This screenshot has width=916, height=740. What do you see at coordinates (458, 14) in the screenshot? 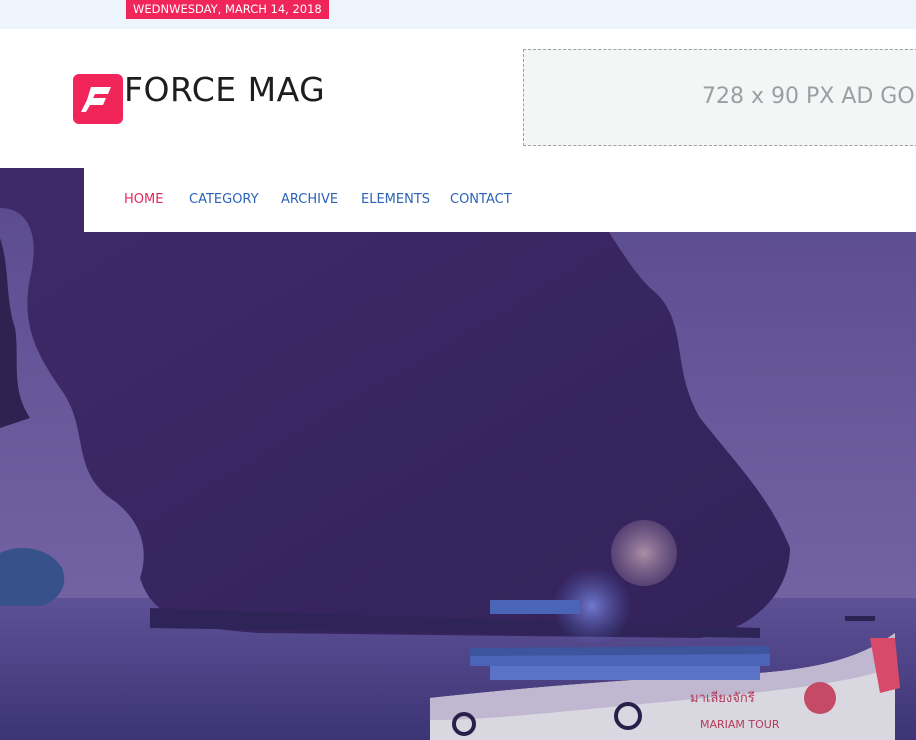
I see `top-bar: WEDNWESDAY, MARCH 14, 2018` at bounding box center [458, 14].